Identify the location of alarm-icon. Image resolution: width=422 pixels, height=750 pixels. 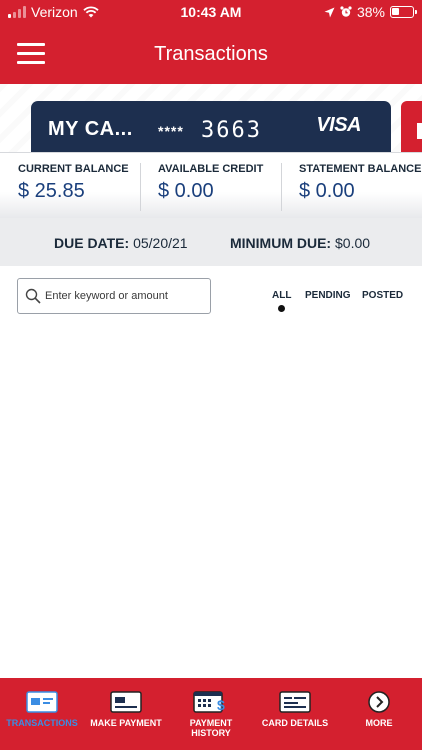
(346, 11).